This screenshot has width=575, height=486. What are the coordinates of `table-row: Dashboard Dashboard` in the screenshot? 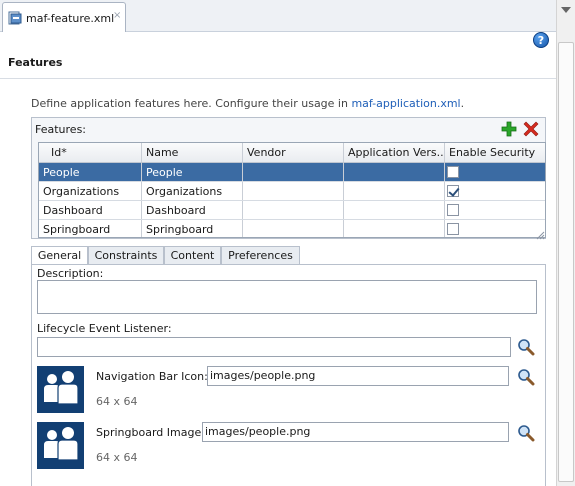 It's located at (292, 210).